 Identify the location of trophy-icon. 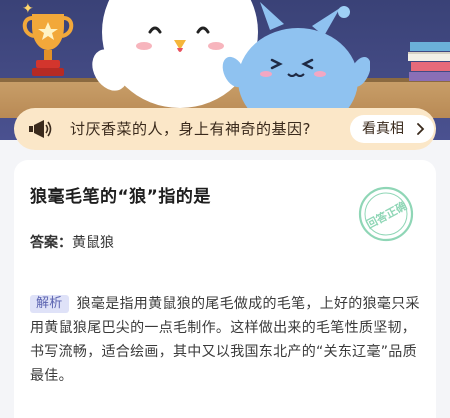
(48, 45).